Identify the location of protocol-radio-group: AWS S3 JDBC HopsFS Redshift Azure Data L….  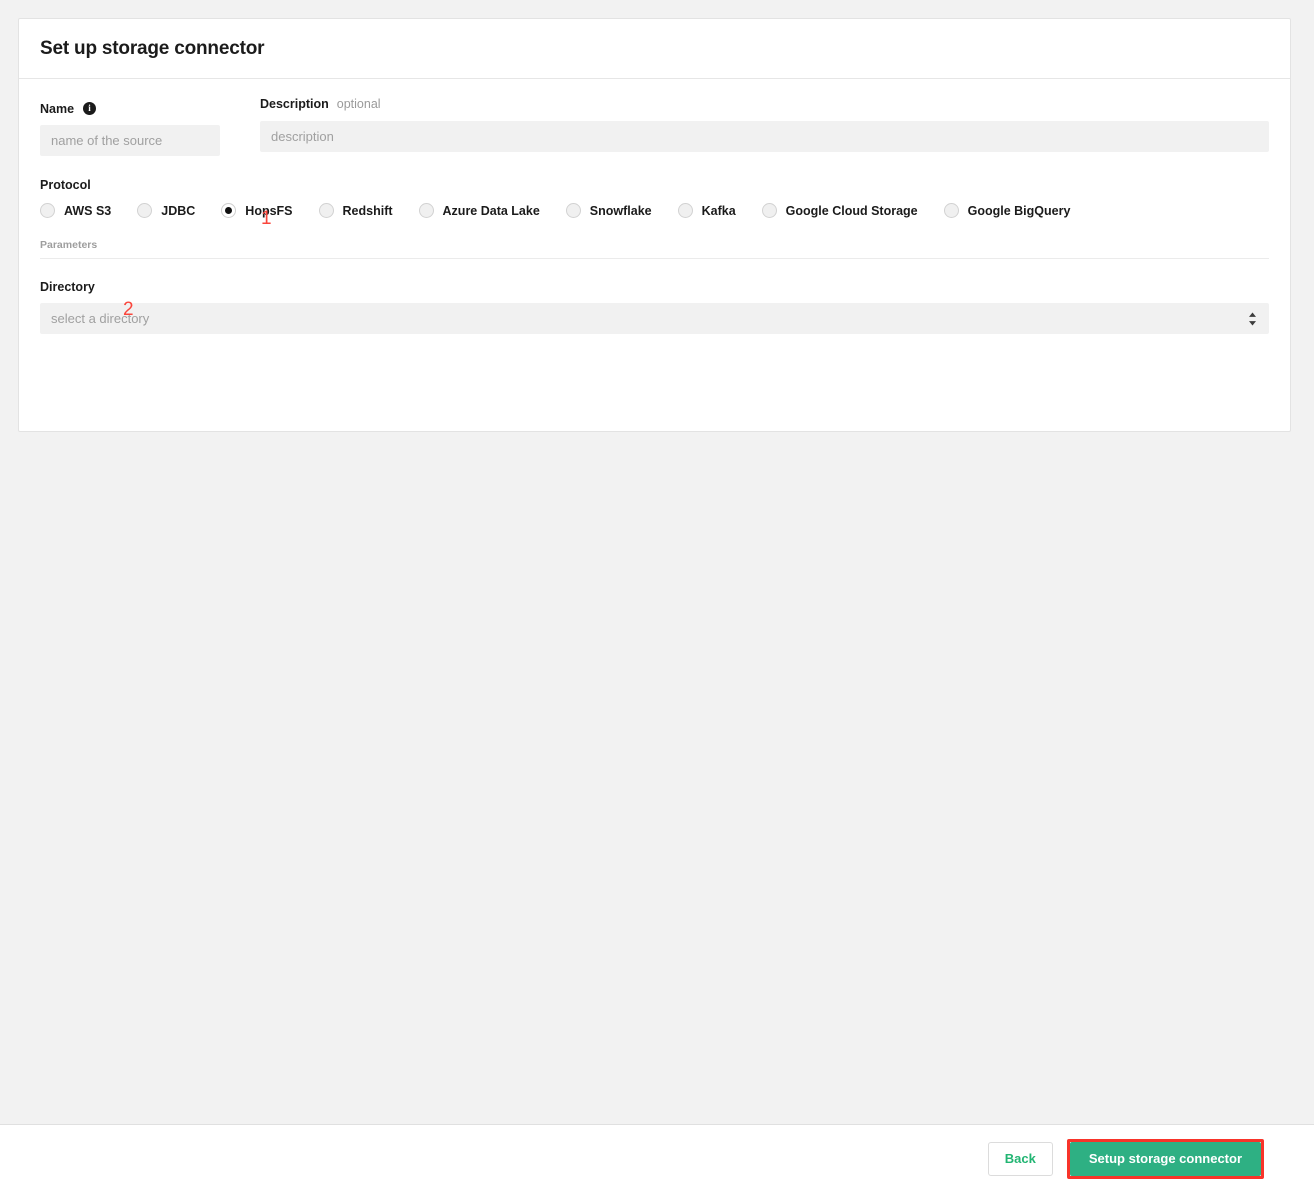
(654, 210).